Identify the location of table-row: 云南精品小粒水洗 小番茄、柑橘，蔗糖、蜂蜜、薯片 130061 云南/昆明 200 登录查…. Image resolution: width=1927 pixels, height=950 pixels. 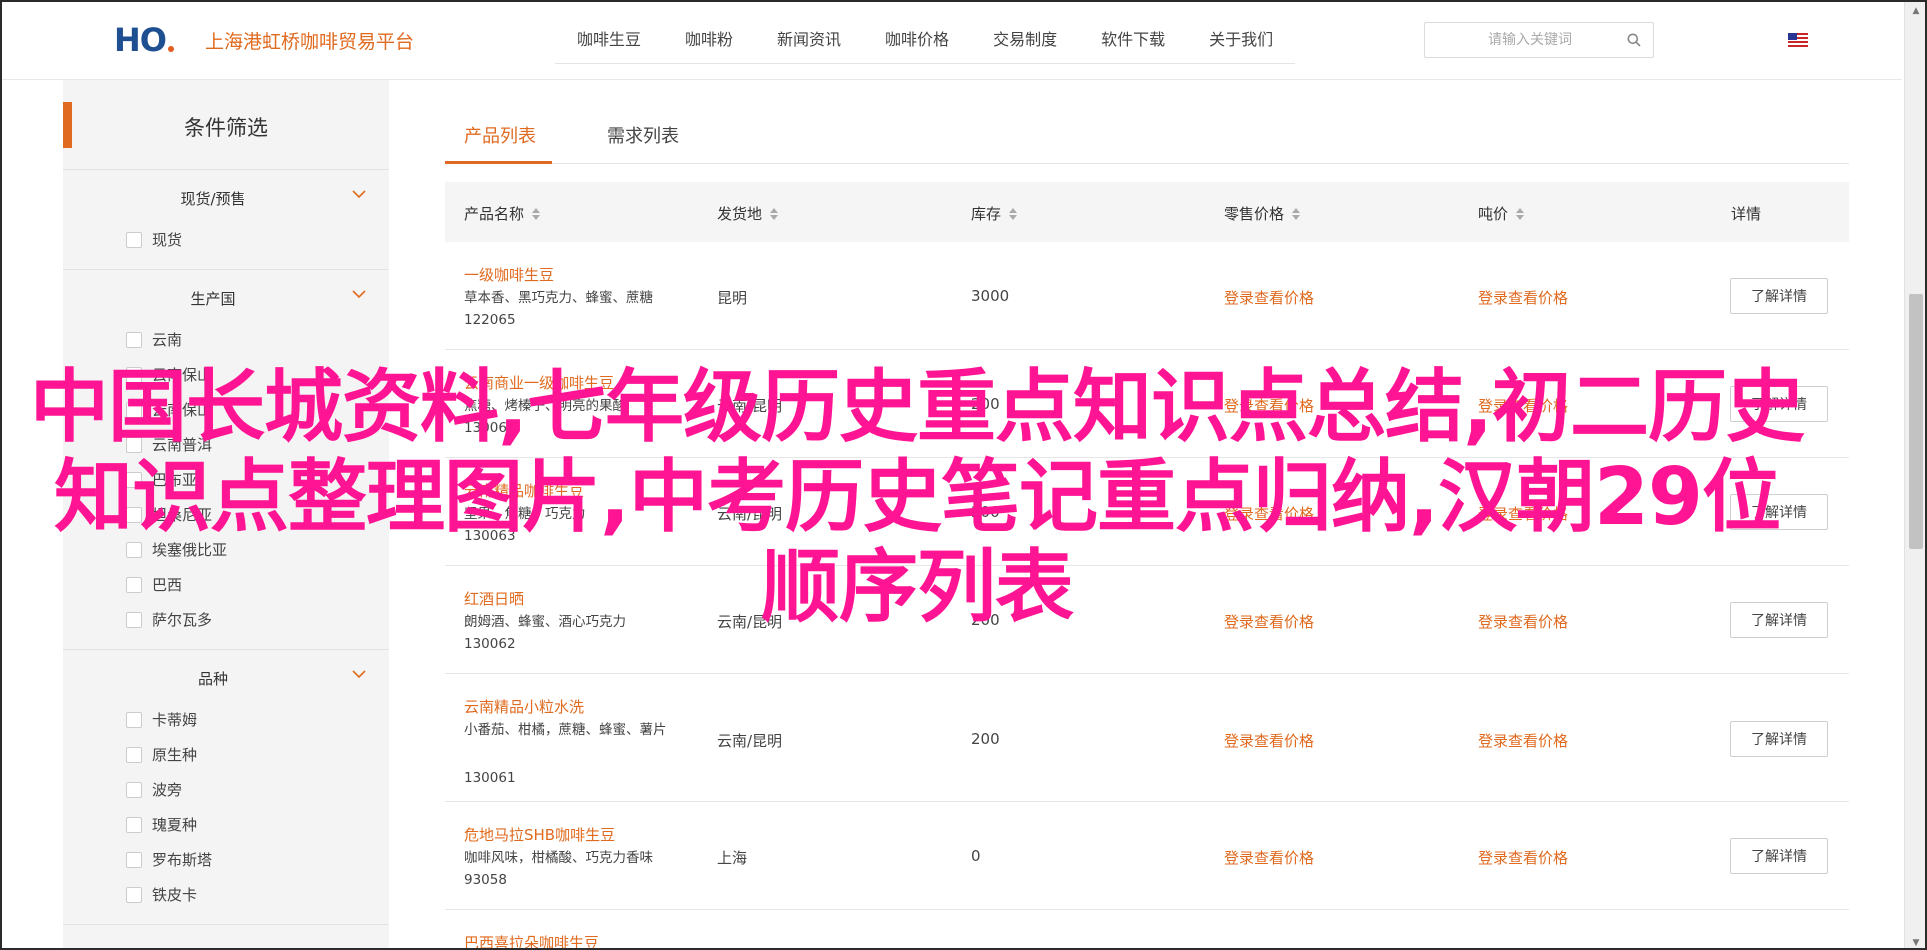
(1147, 738).